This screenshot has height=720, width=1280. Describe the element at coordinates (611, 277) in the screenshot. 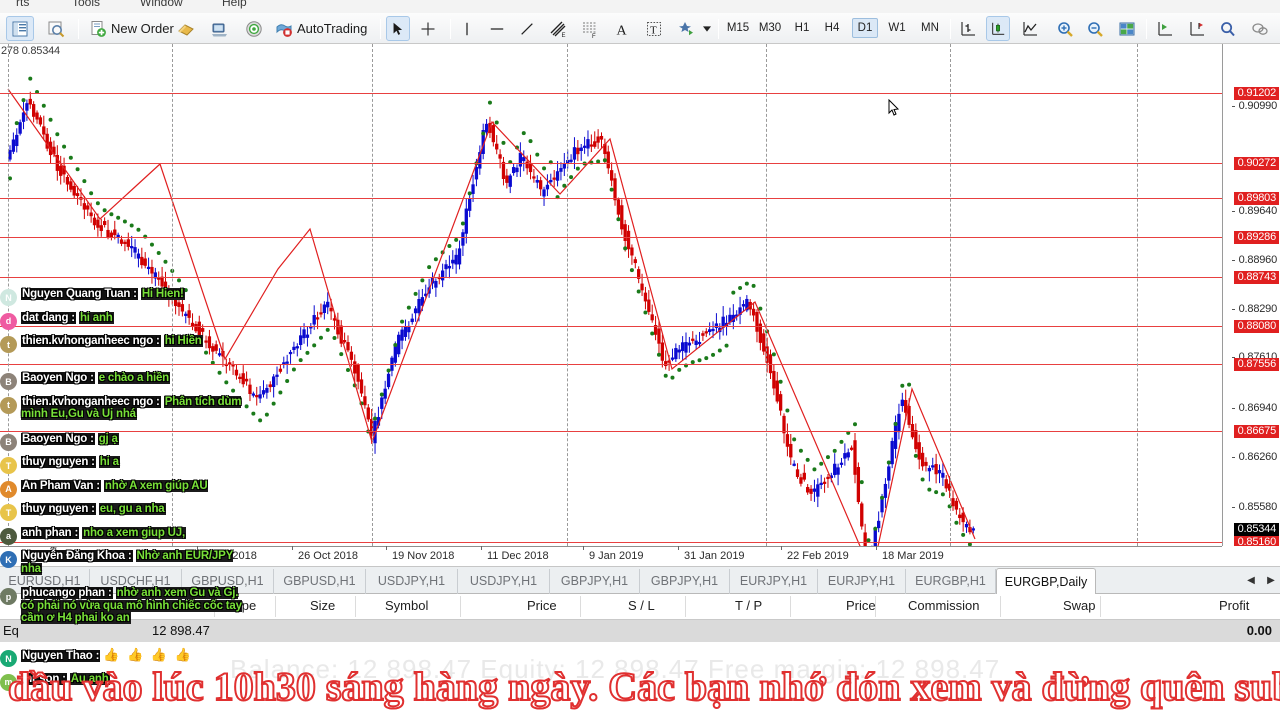

I see `horizontal-price-line` at that location.